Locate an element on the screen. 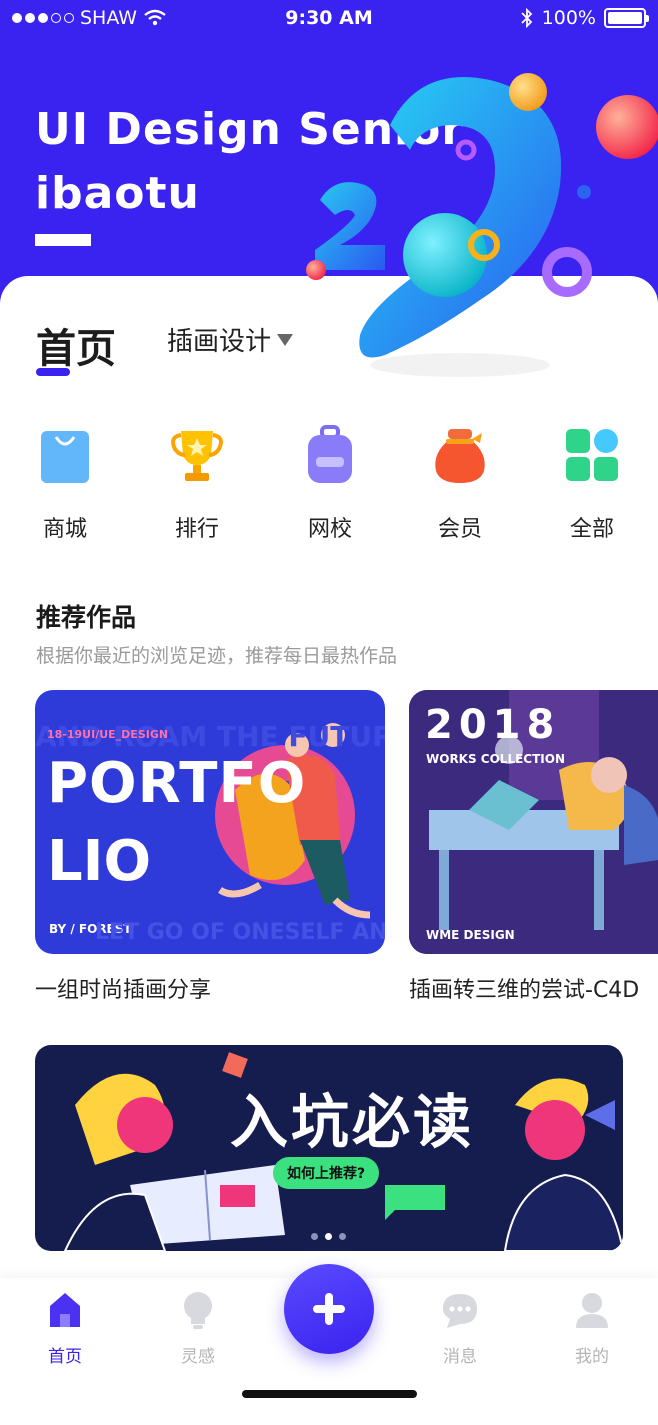 This screenshot has width=658, height=1425. tabbar-label: 灵感 is located at coordinates (198, 1357).